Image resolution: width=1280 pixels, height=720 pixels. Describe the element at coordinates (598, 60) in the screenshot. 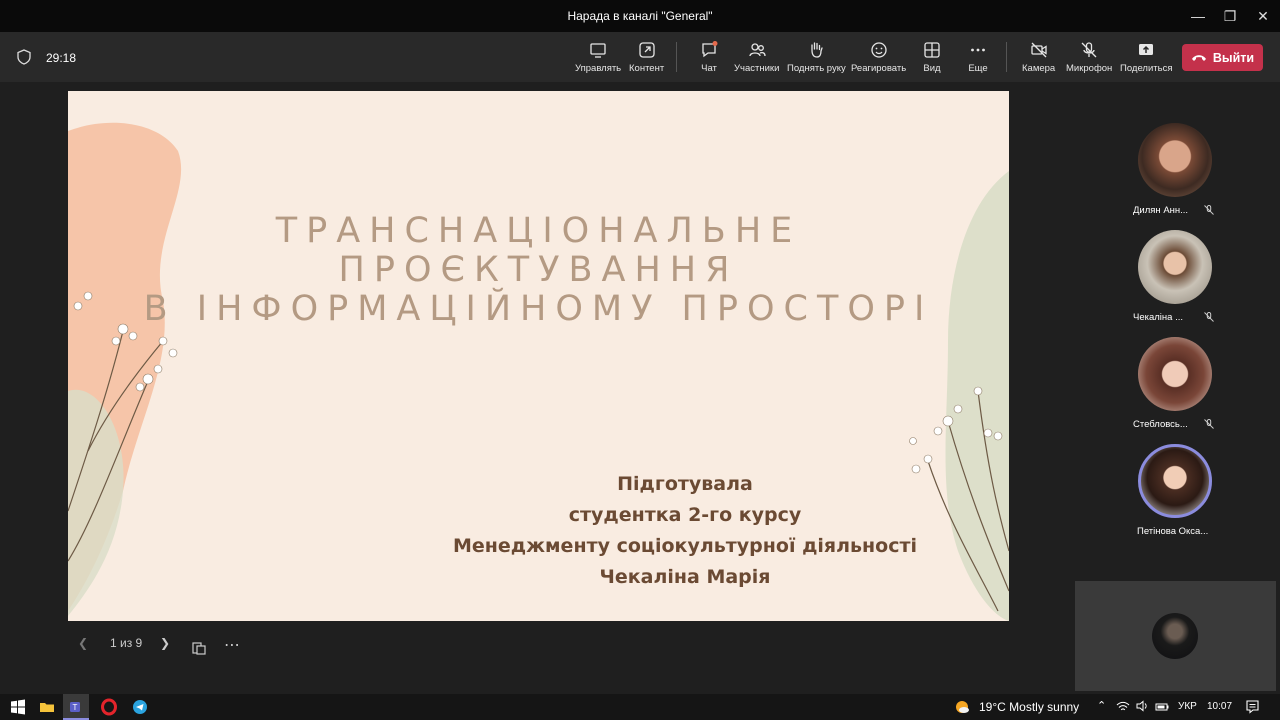

I see `share-screen-button: Управлять` at that location.